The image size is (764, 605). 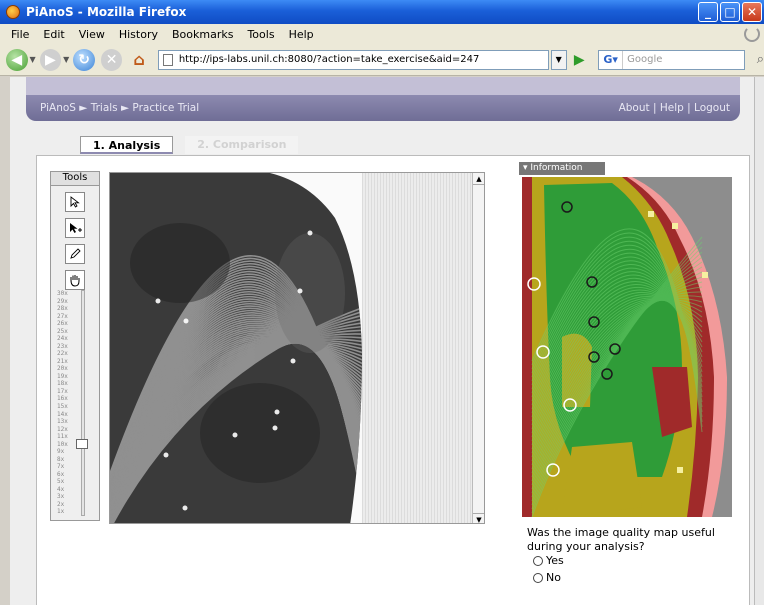 What do you see at coordinates (260, 34) in the screenshot?
I see `menu-tools: Tools` at bounding box center [260, 34].